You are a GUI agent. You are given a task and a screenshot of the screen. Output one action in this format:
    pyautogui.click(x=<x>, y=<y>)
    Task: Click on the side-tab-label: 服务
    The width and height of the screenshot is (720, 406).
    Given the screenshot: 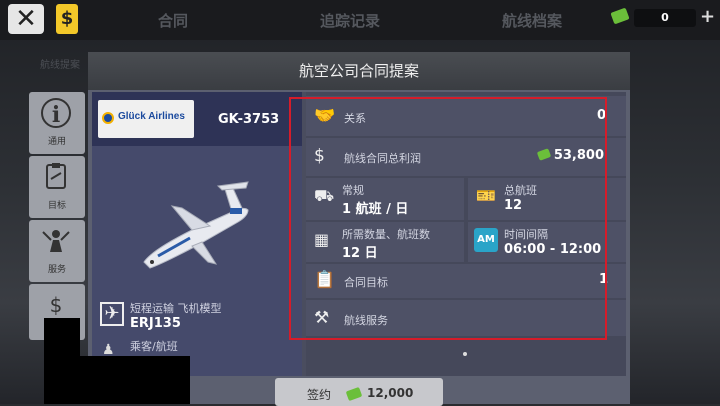 What is the action you would take?
    pyautogui.click(x=56, y=270)
    